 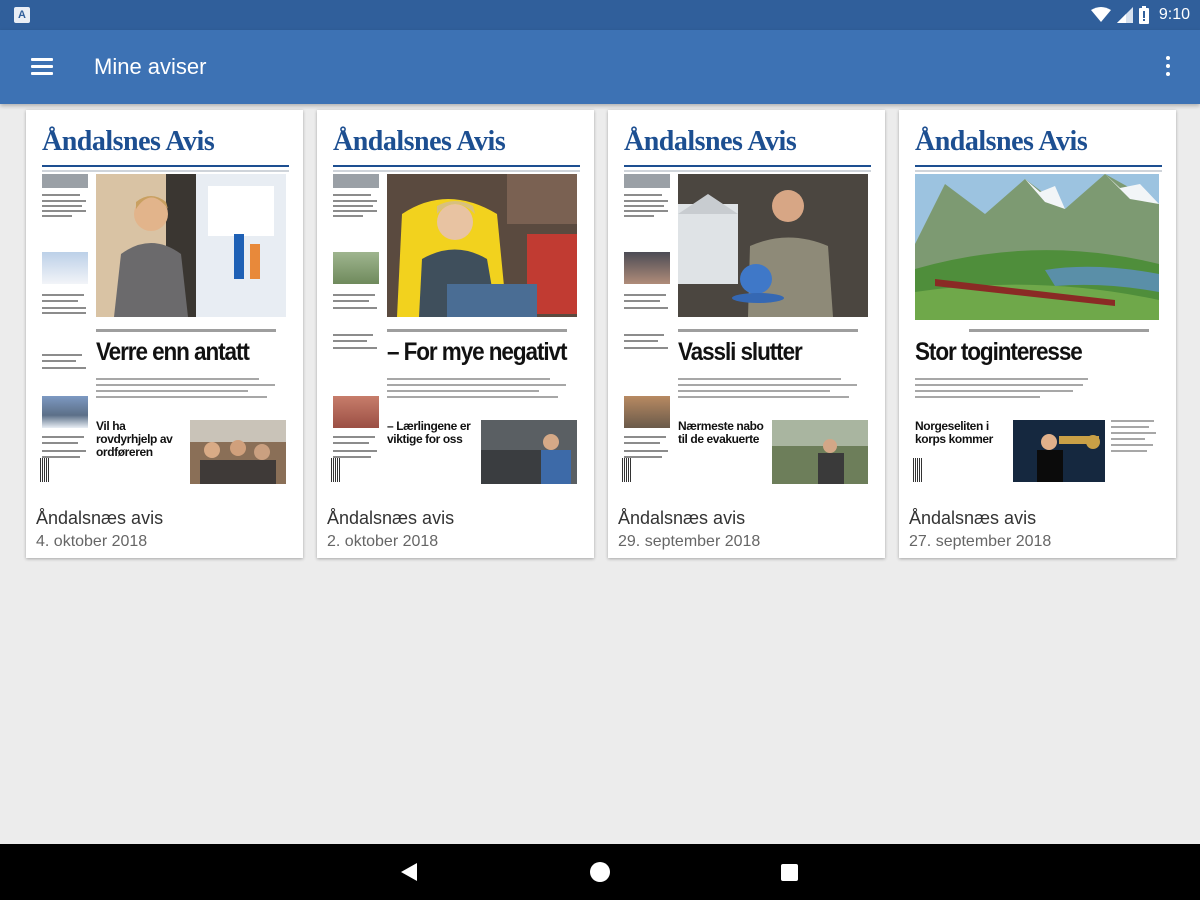 I want to click on system-nav-bar, so click(x=600, y=872).